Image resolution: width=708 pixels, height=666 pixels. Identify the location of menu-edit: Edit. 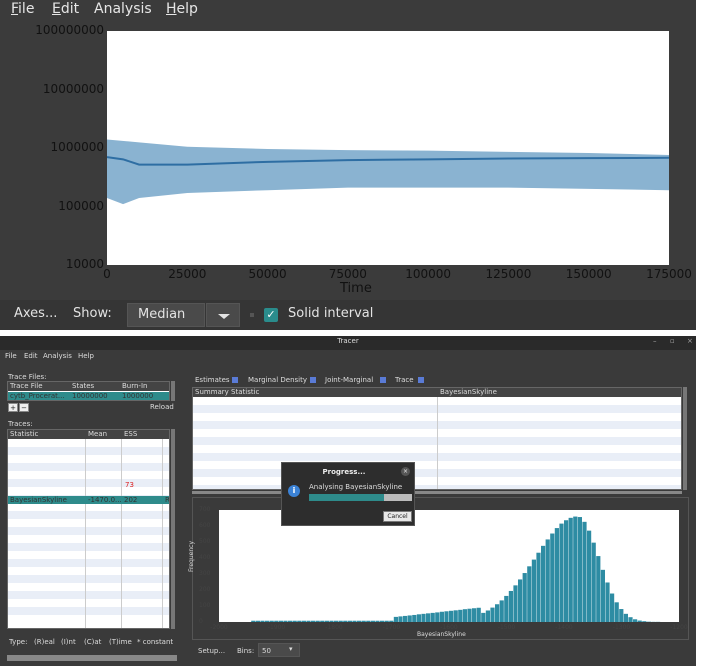
(31, 356).